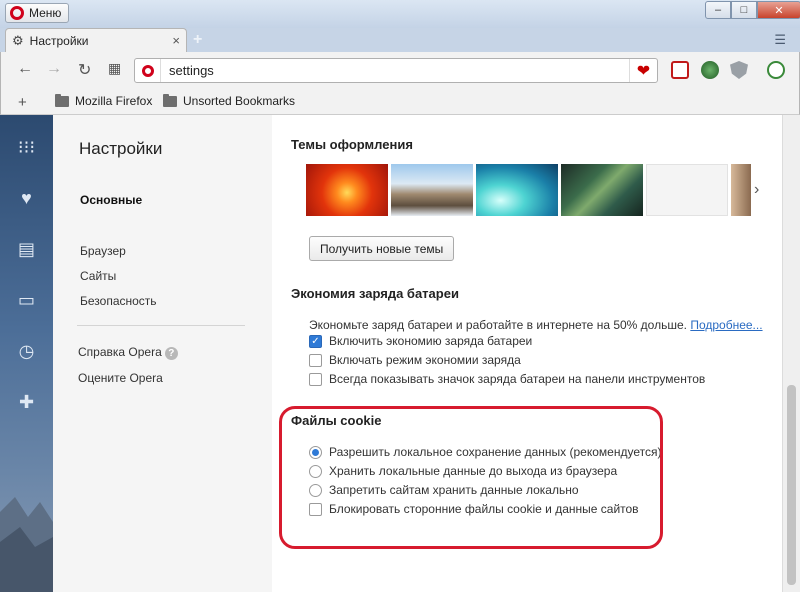 The width and height of the screenshot is (800, 592). What do you see at coordinates (26, 300) in the screenshot?
I see `devices-icon: ▭` at bounding box center [26, 300].